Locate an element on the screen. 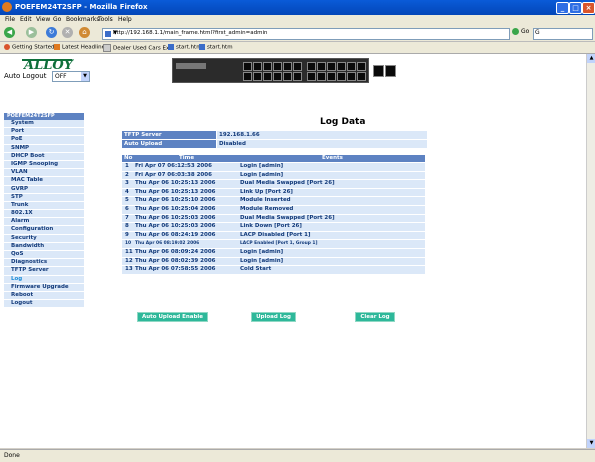  sidebar-item-diagnostics: Diagnostics is located at coordinates (44, 263).